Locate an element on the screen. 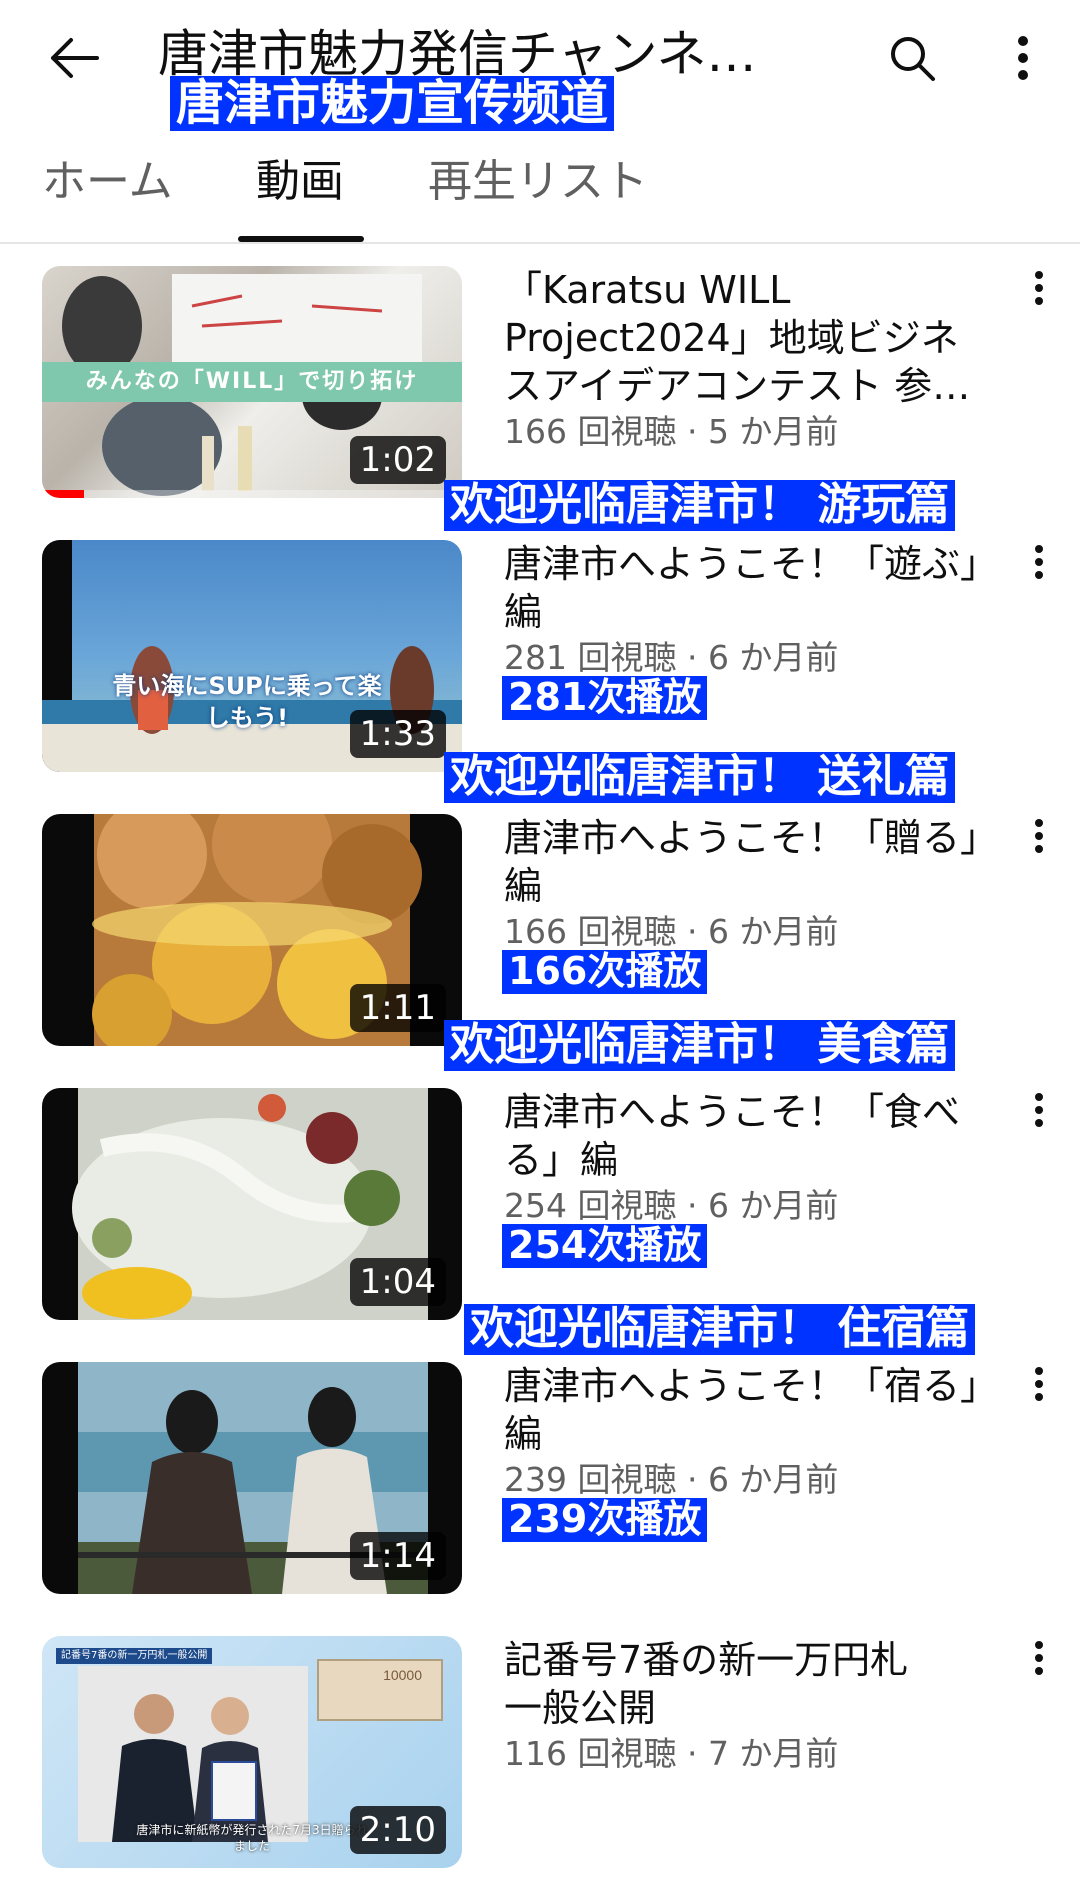  channel-tabs: ホーム 動画 再生リスト is located at coordinates (540, 192).